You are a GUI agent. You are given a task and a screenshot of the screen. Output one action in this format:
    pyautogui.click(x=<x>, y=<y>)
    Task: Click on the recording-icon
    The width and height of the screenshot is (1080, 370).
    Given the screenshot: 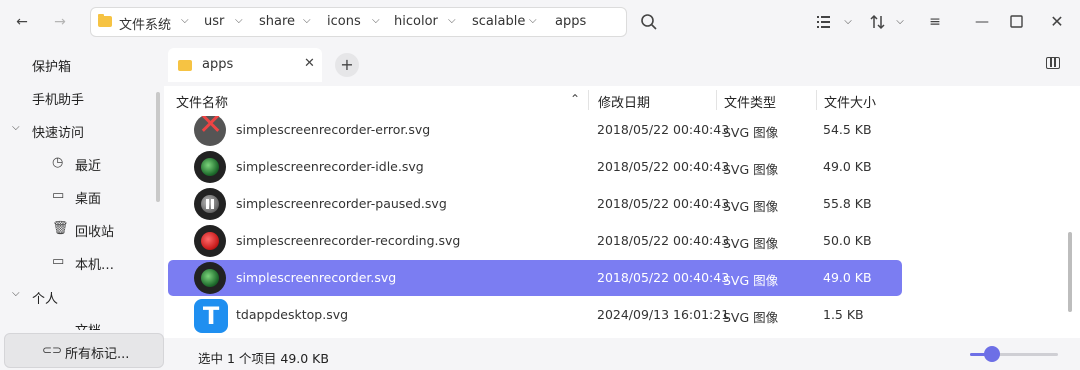 What is the action you would take?
    pyautogui.click(x=210, y=241)
    